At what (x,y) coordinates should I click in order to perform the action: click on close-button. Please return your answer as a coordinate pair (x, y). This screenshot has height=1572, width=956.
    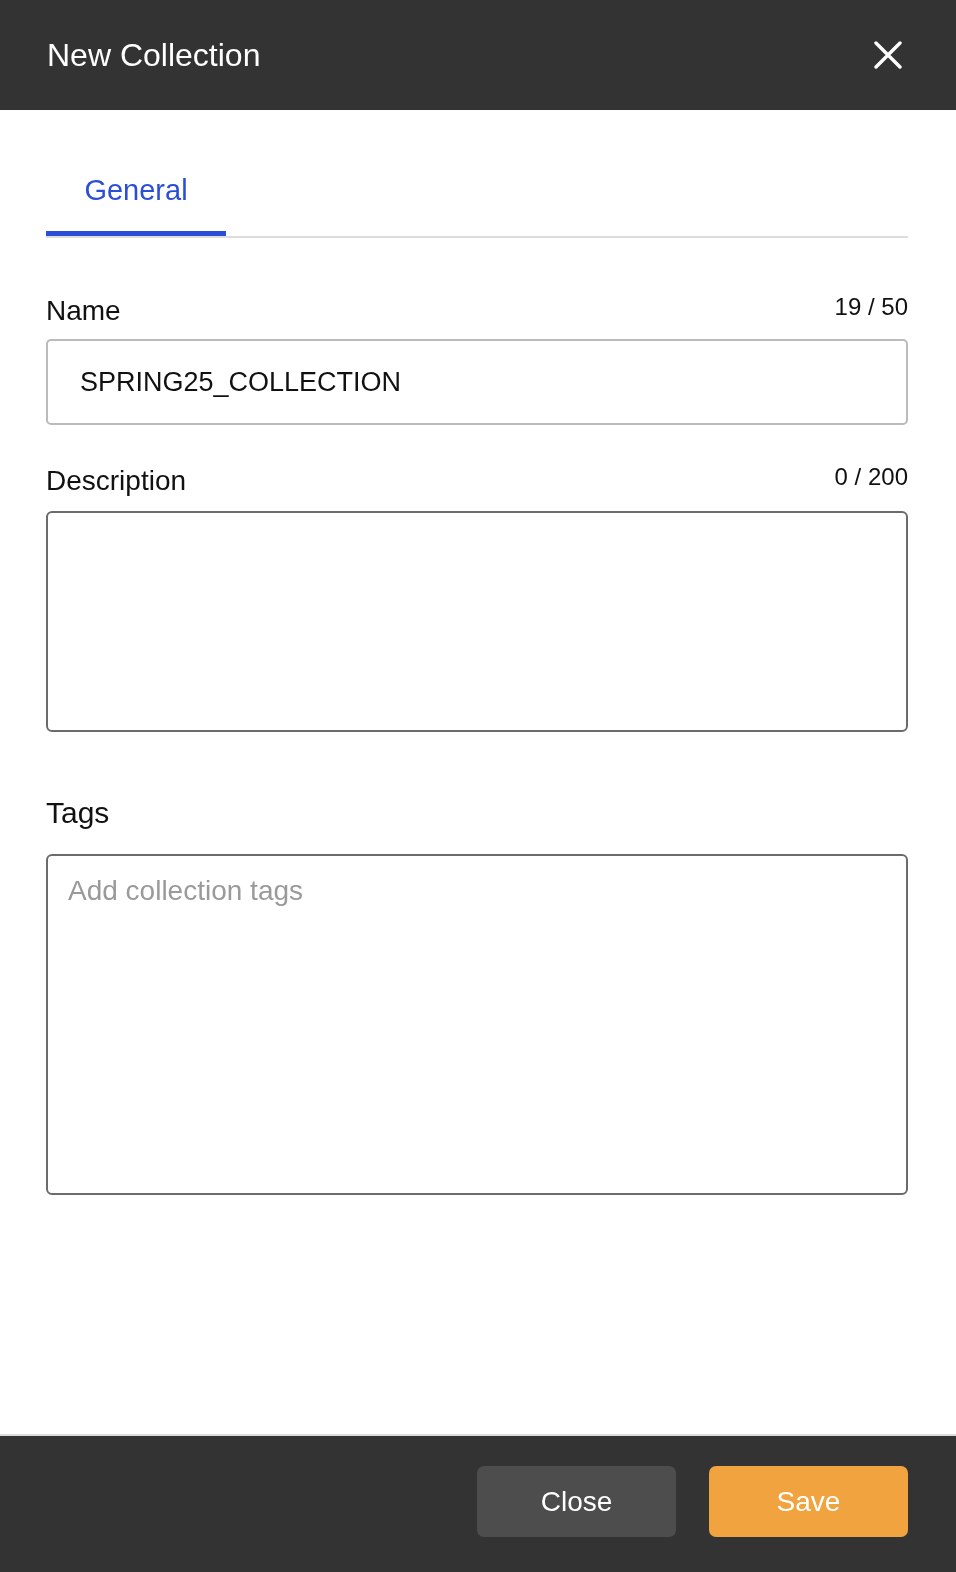
    Looking at the image, I should click on (888, 55).